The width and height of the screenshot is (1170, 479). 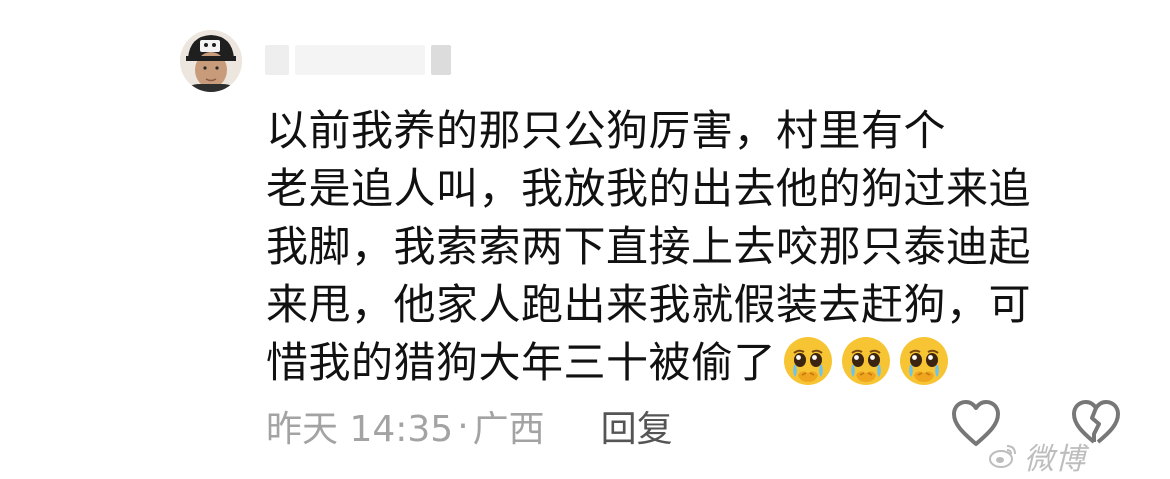 What do you see at coordinates (360, 429) in the screenshot?
I see `timestamp: 昨天 14:35` at bounding box center [360, 429].